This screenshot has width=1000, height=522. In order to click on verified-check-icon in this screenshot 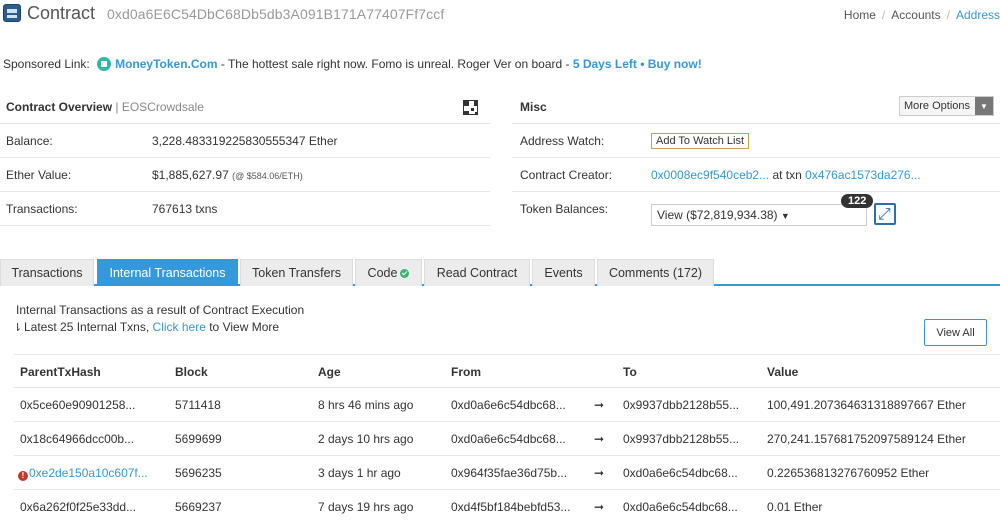, I will do `click(405, 273)`.